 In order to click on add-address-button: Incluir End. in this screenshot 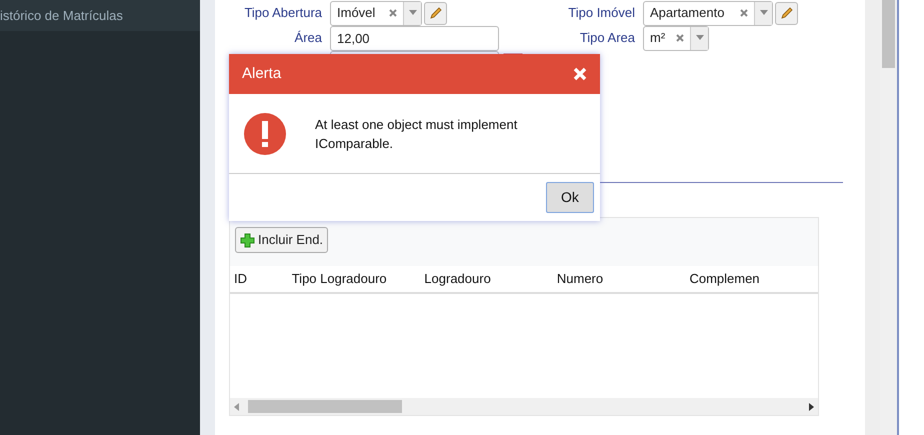, I will do `click(281, 240)`.